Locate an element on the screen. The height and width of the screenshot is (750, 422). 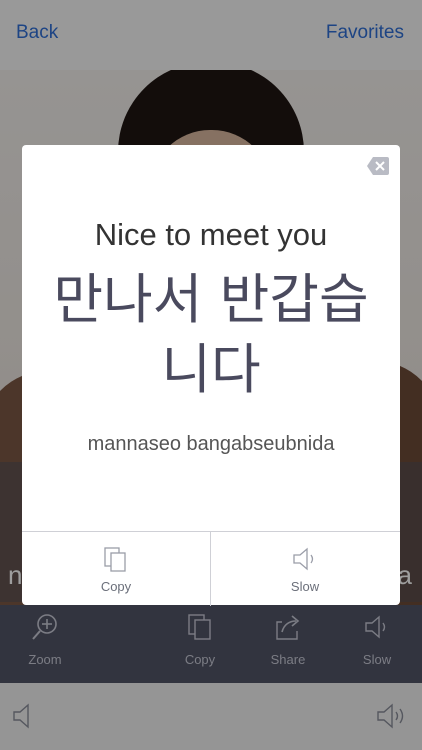
speaker-icon is located at coordinates (303, 559).